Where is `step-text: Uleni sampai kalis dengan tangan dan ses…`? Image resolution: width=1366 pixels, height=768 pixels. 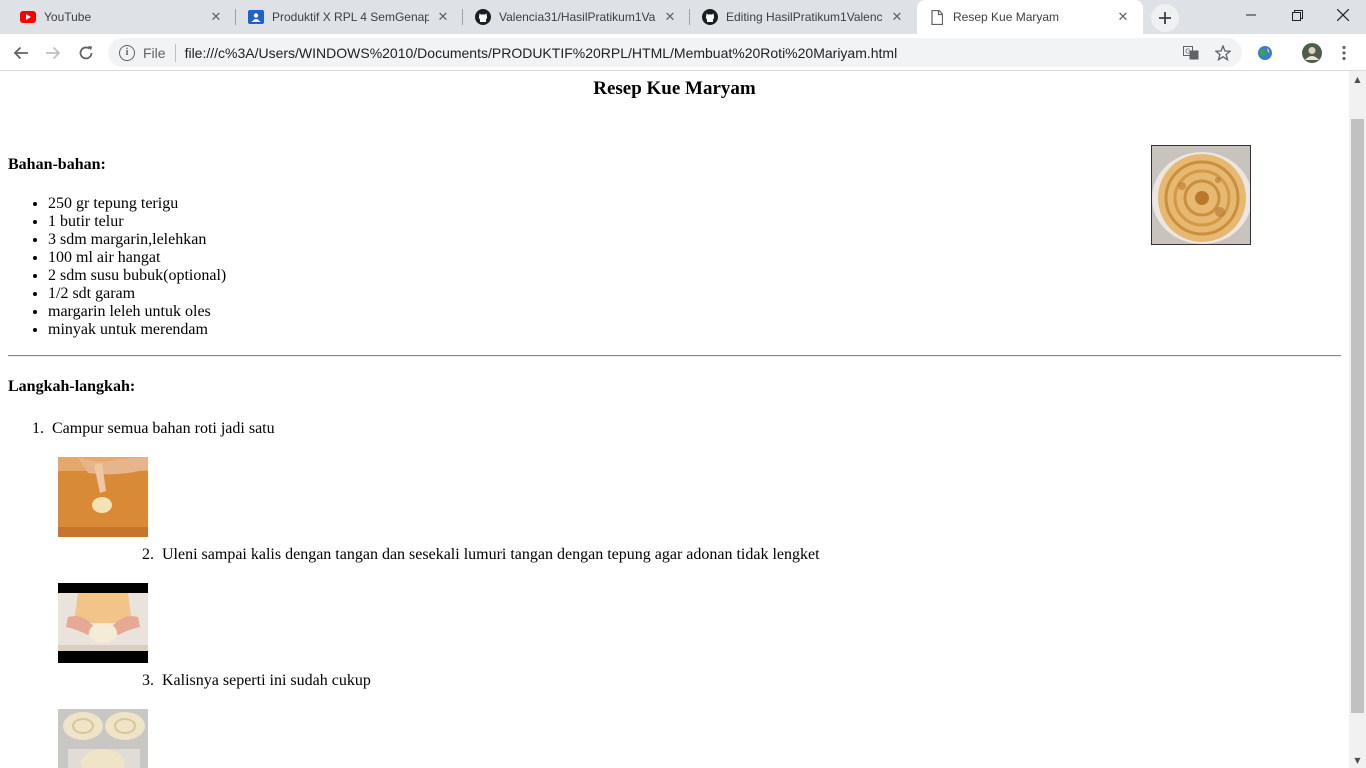 step-text: Uleni sampai kalis dengan tangan dan ses… is located at coordinates (491, 554).